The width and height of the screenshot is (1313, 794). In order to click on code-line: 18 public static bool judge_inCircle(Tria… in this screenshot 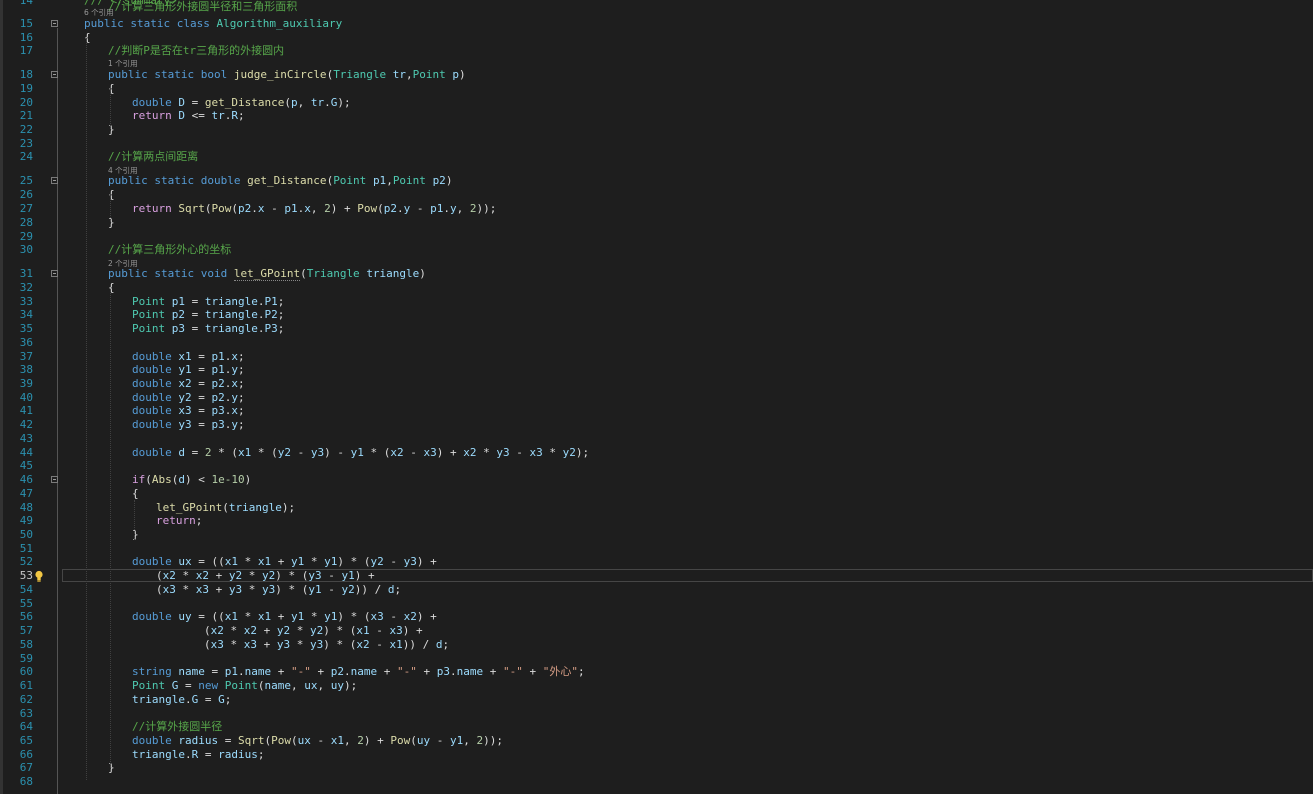, I will do `click(656, 75)`.